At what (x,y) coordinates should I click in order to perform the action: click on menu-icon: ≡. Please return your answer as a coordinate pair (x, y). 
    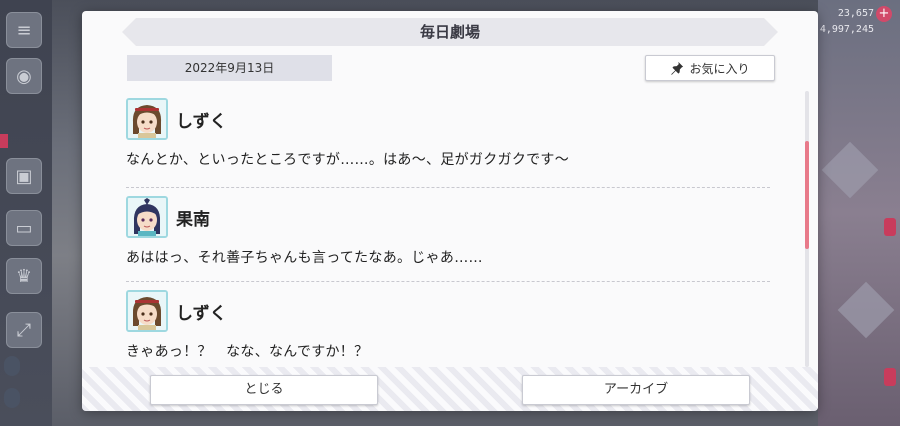
    Looking at the image, I should click on (24, 30).